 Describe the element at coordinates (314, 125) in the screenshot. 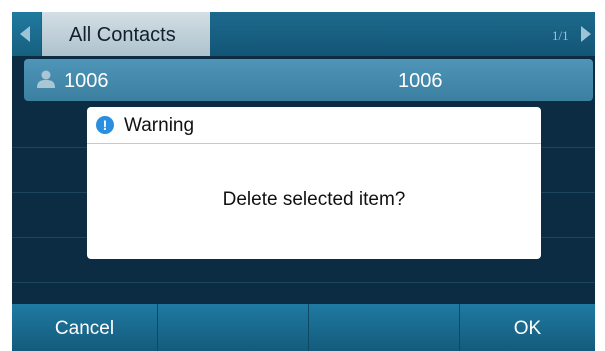

I see `dialog-header: ! Warning` at that location.